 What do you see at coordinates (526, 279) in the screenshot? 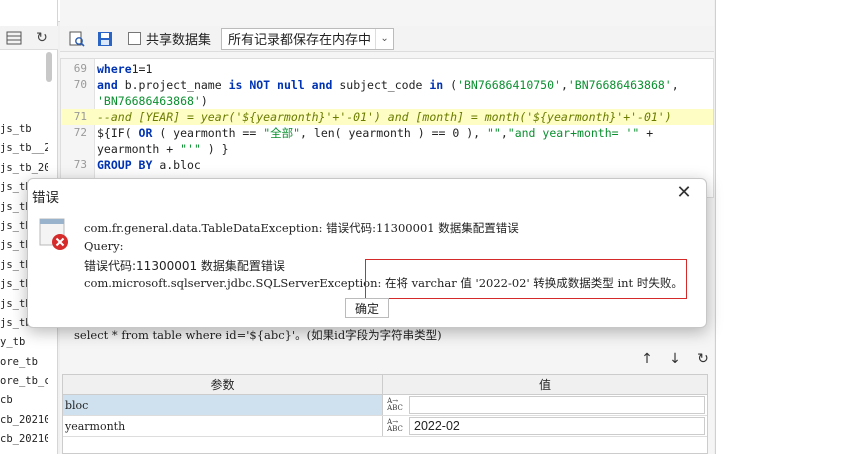
I see `highlight-annotation-box` at bounding box center [526, 279].